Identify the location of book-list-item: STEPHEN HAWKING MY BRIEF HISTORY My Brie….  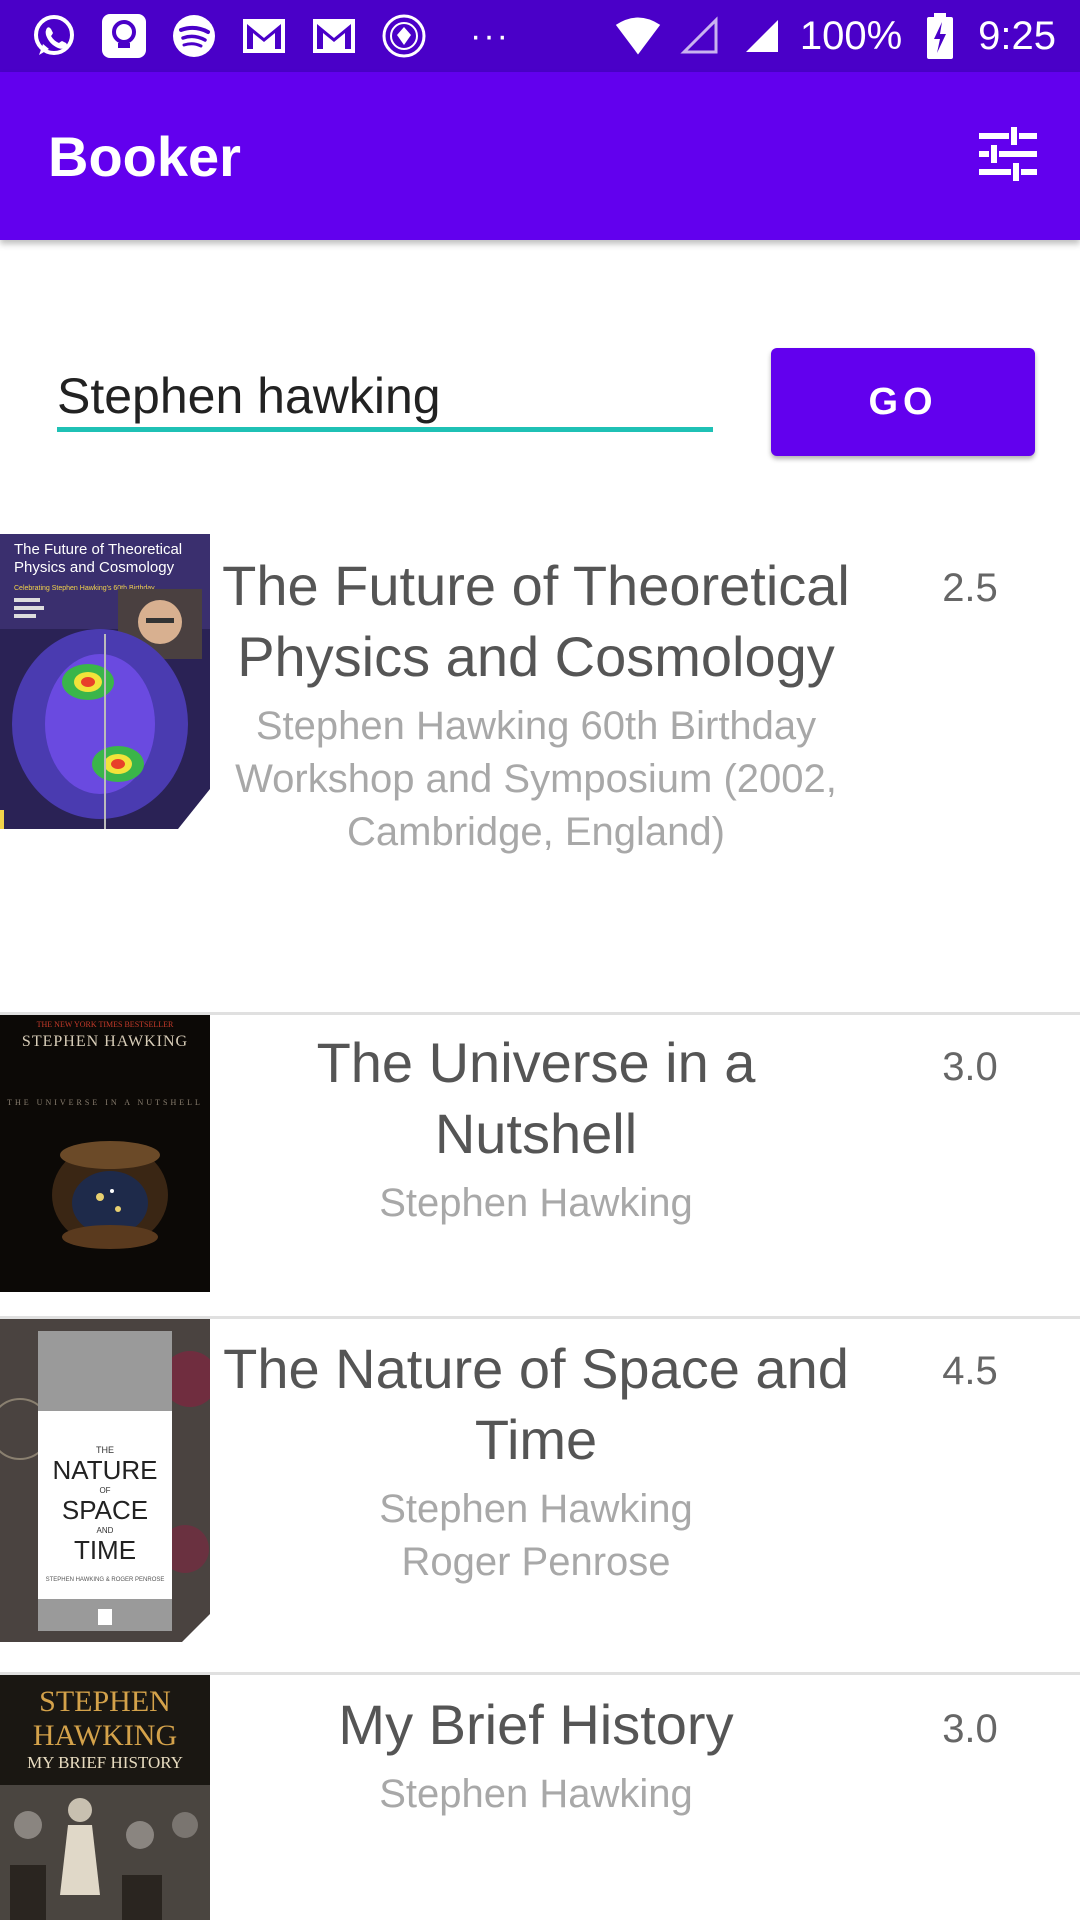
(540, 1797).